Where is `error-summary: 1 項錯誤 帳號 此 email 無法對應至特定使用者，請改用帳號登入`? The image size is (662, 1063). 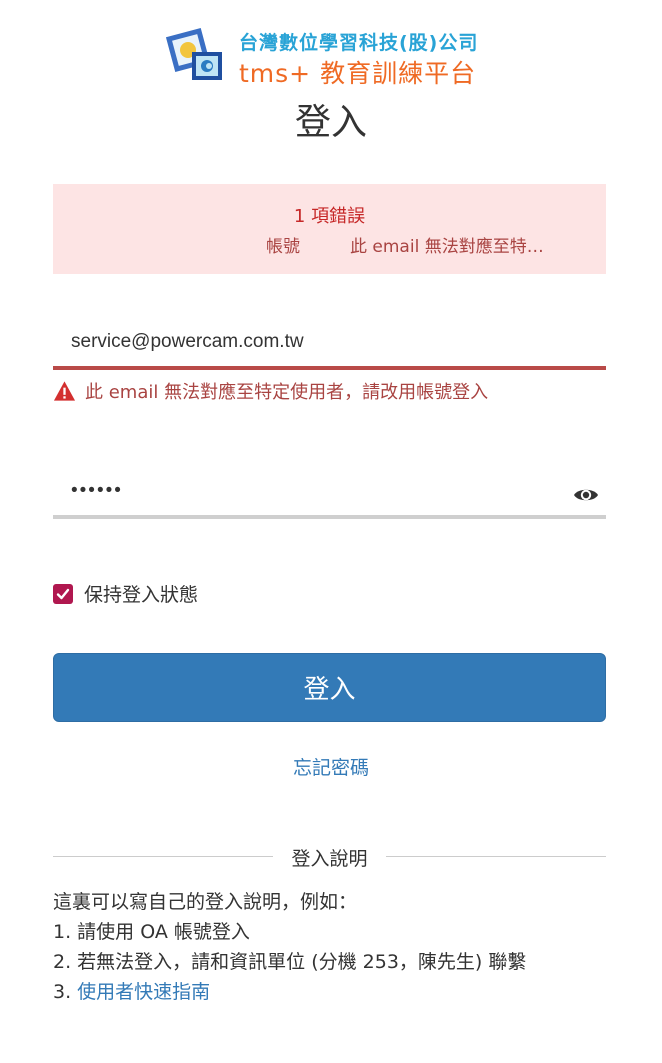
error-summary: 1 項錯誤 帳號 此 email 無法對應至特定使用者，請改用帳號登入 is located at coordinates (329, 229).